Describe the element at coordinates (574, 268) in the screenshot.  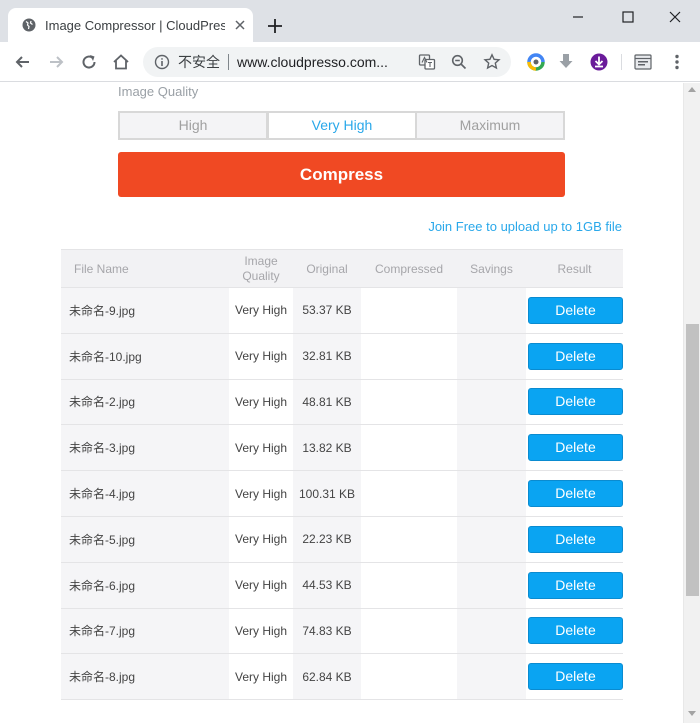
I see `header-result: Result` at that location.